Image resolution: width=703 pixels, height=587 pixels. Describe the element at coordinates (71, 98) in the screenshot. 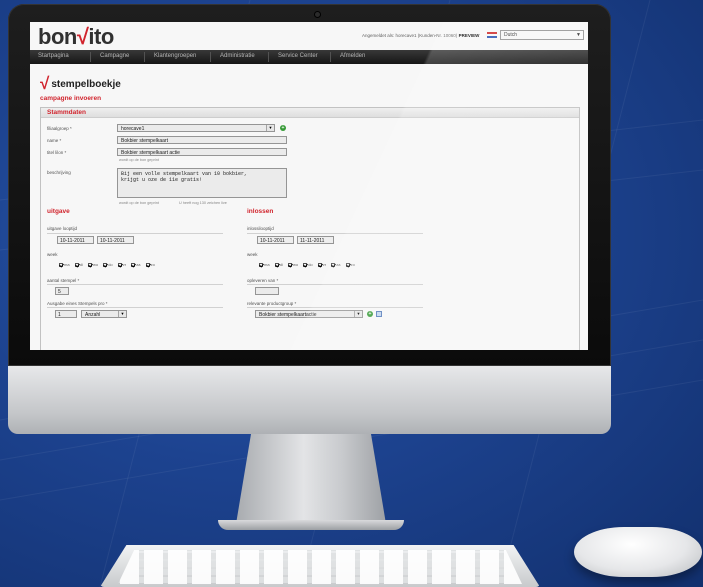

I see `page-subtitle: campagne invoeren` at that location.